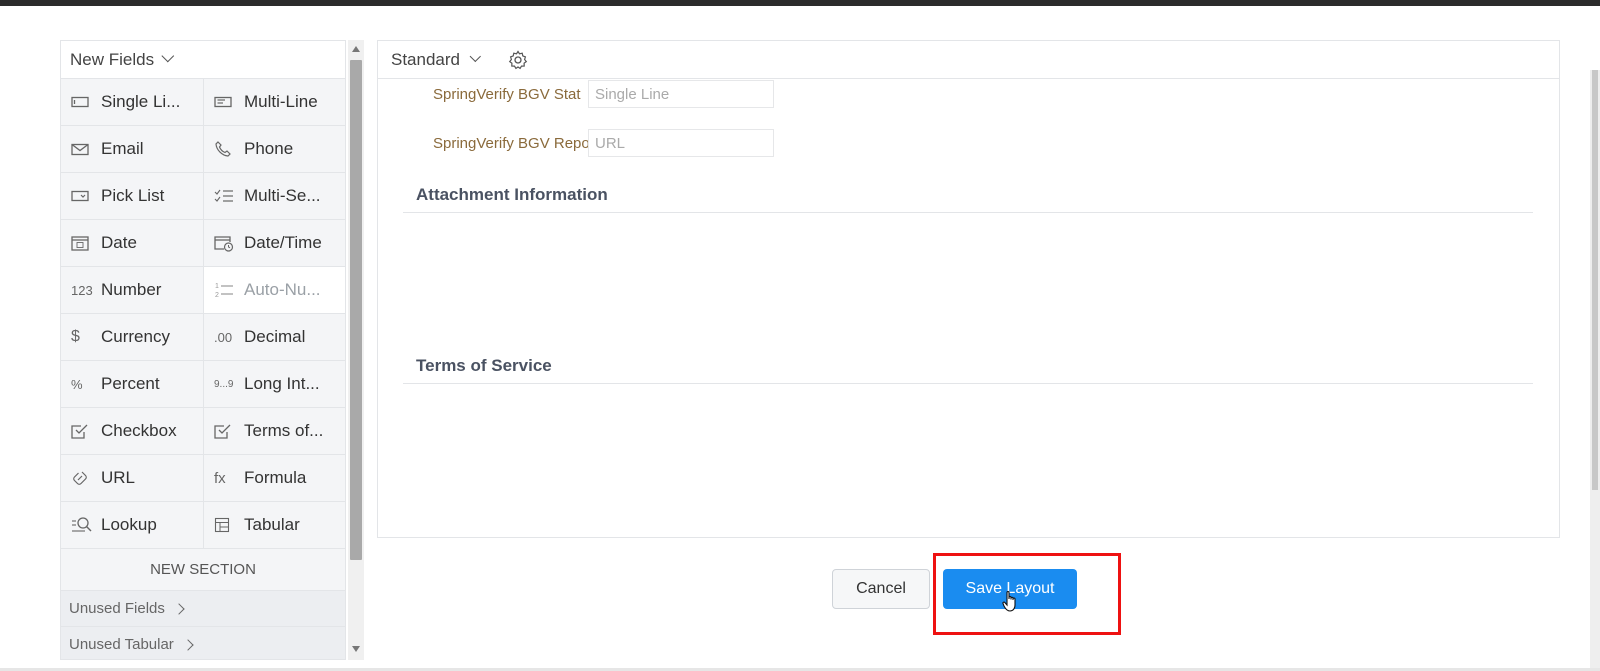 Image resolution: width=1600 pixels, height=671 pixels. Describe the element at coordinates (217, 286) in the screenshot. I see `svg-text: 1` at that location.